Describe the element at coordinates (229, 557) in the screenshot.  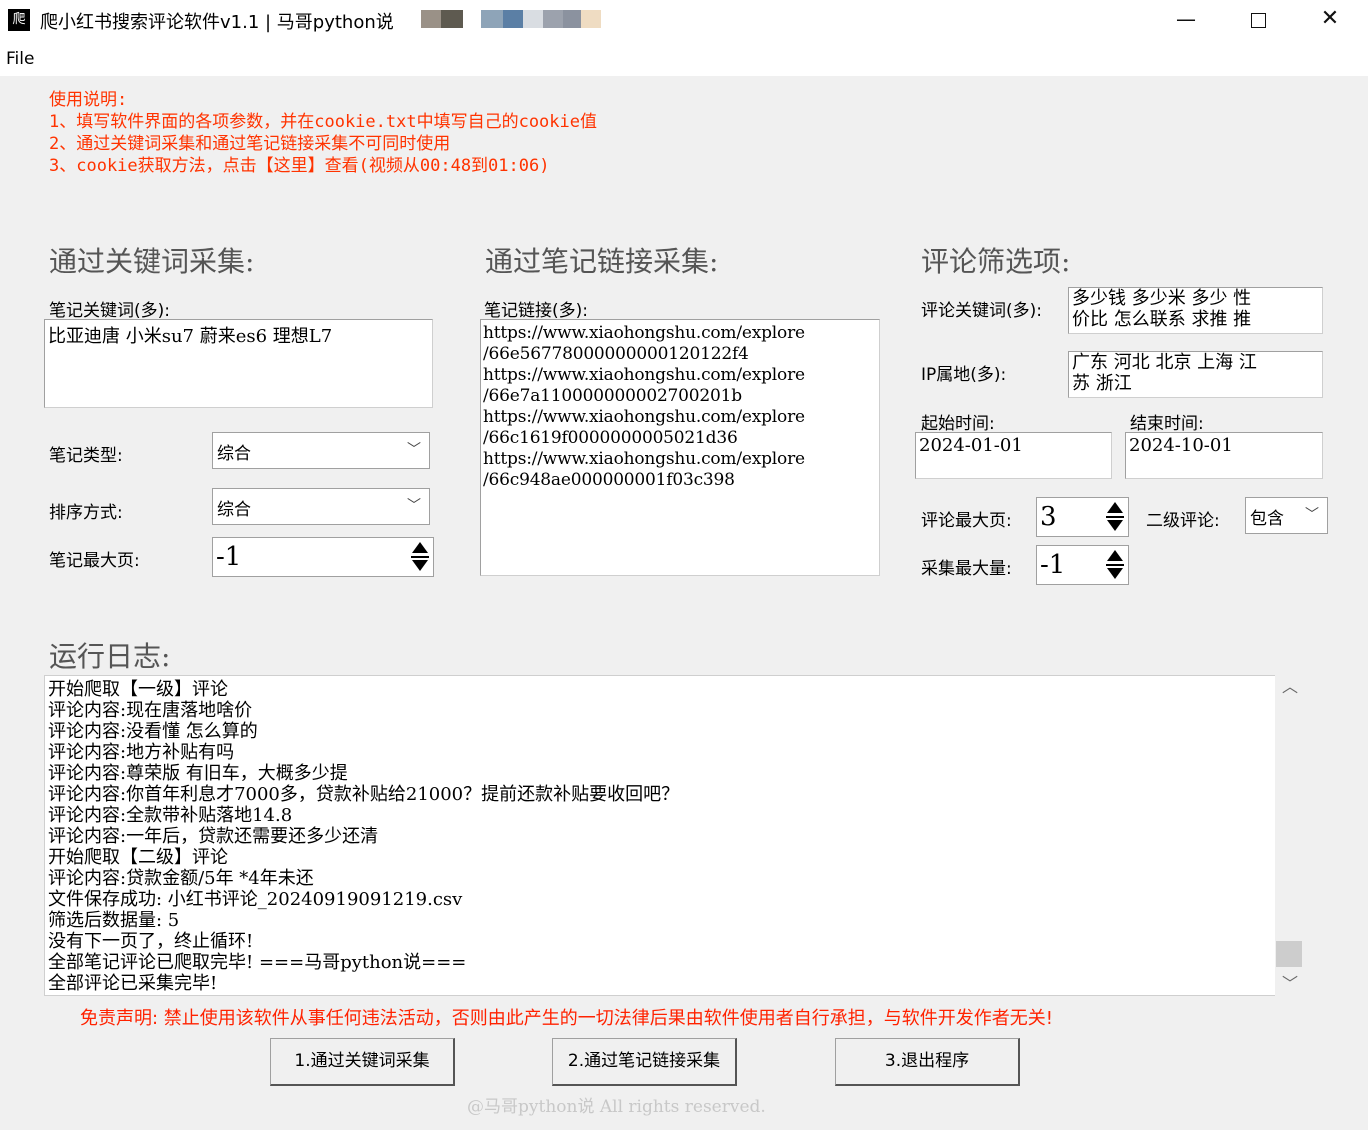
I see `note-max-page-value: -1` at that location.